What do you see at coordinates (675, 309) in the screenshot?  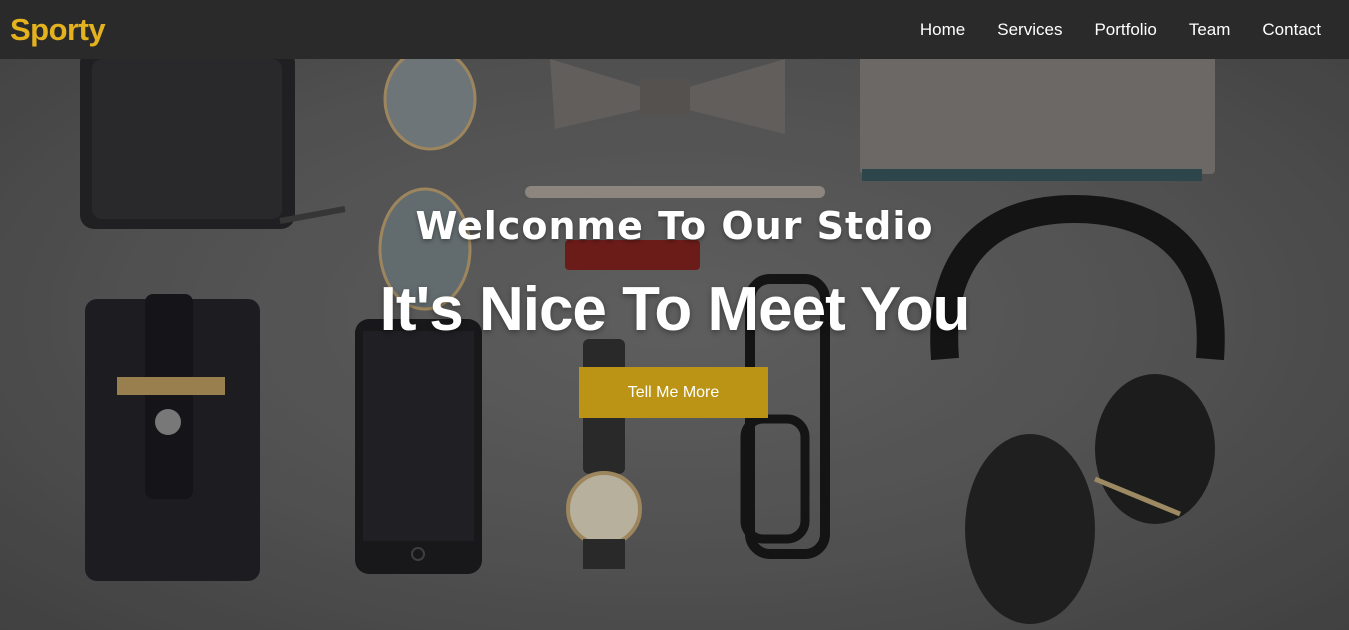 I see `hero-title: It's Nice To Meet You` at bounding box center [675, 309].